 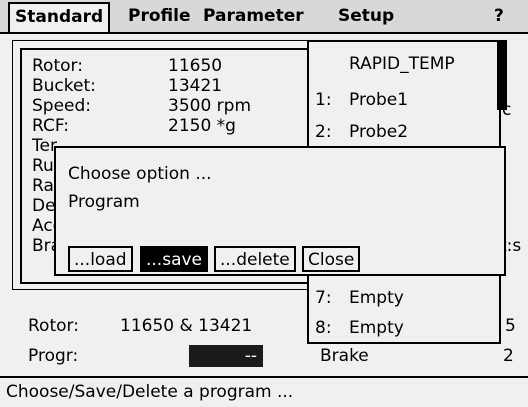 I want to click on close-button: Close, so click(x=331, y=259).